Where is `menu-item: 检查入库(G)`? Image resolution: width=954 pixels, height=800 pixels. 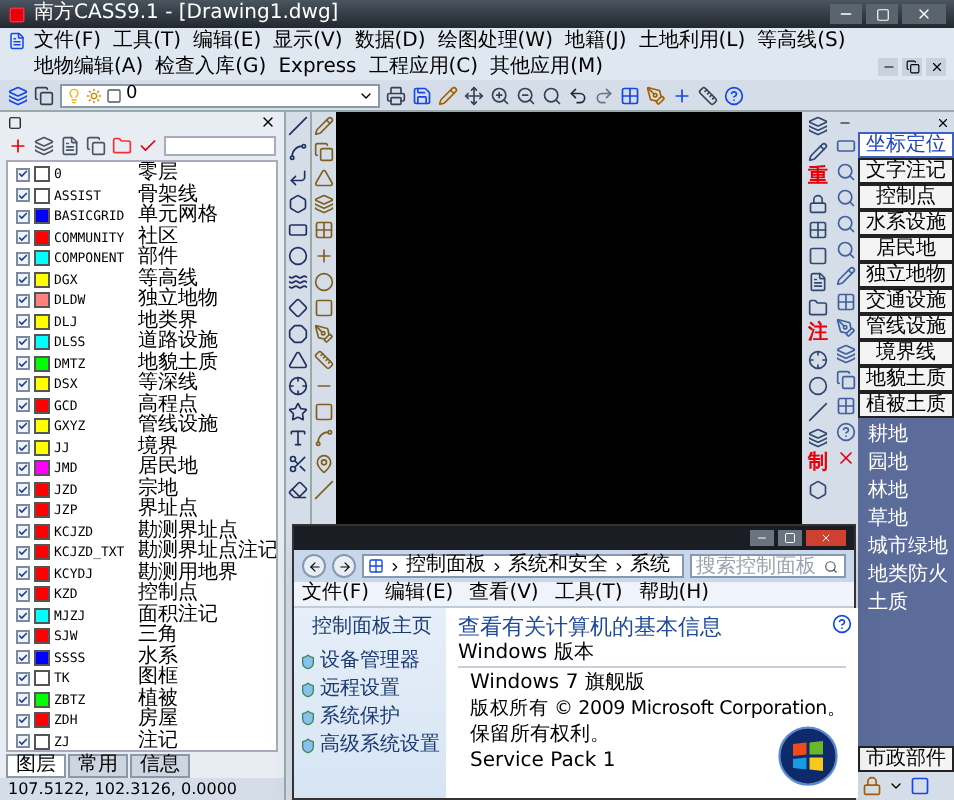
menu-item: 检查入库(G) is located at coordinates (211, 67).